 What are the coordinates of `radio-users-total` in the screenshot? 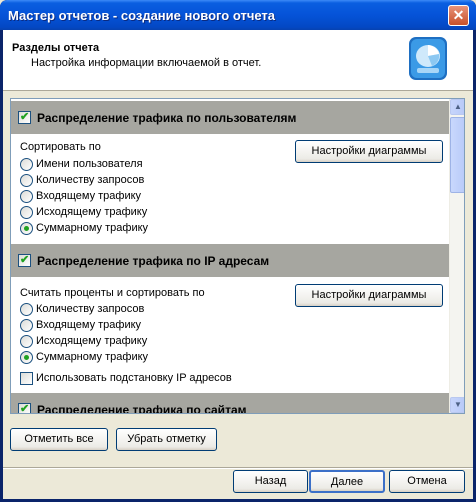 It's located at (26, 228).